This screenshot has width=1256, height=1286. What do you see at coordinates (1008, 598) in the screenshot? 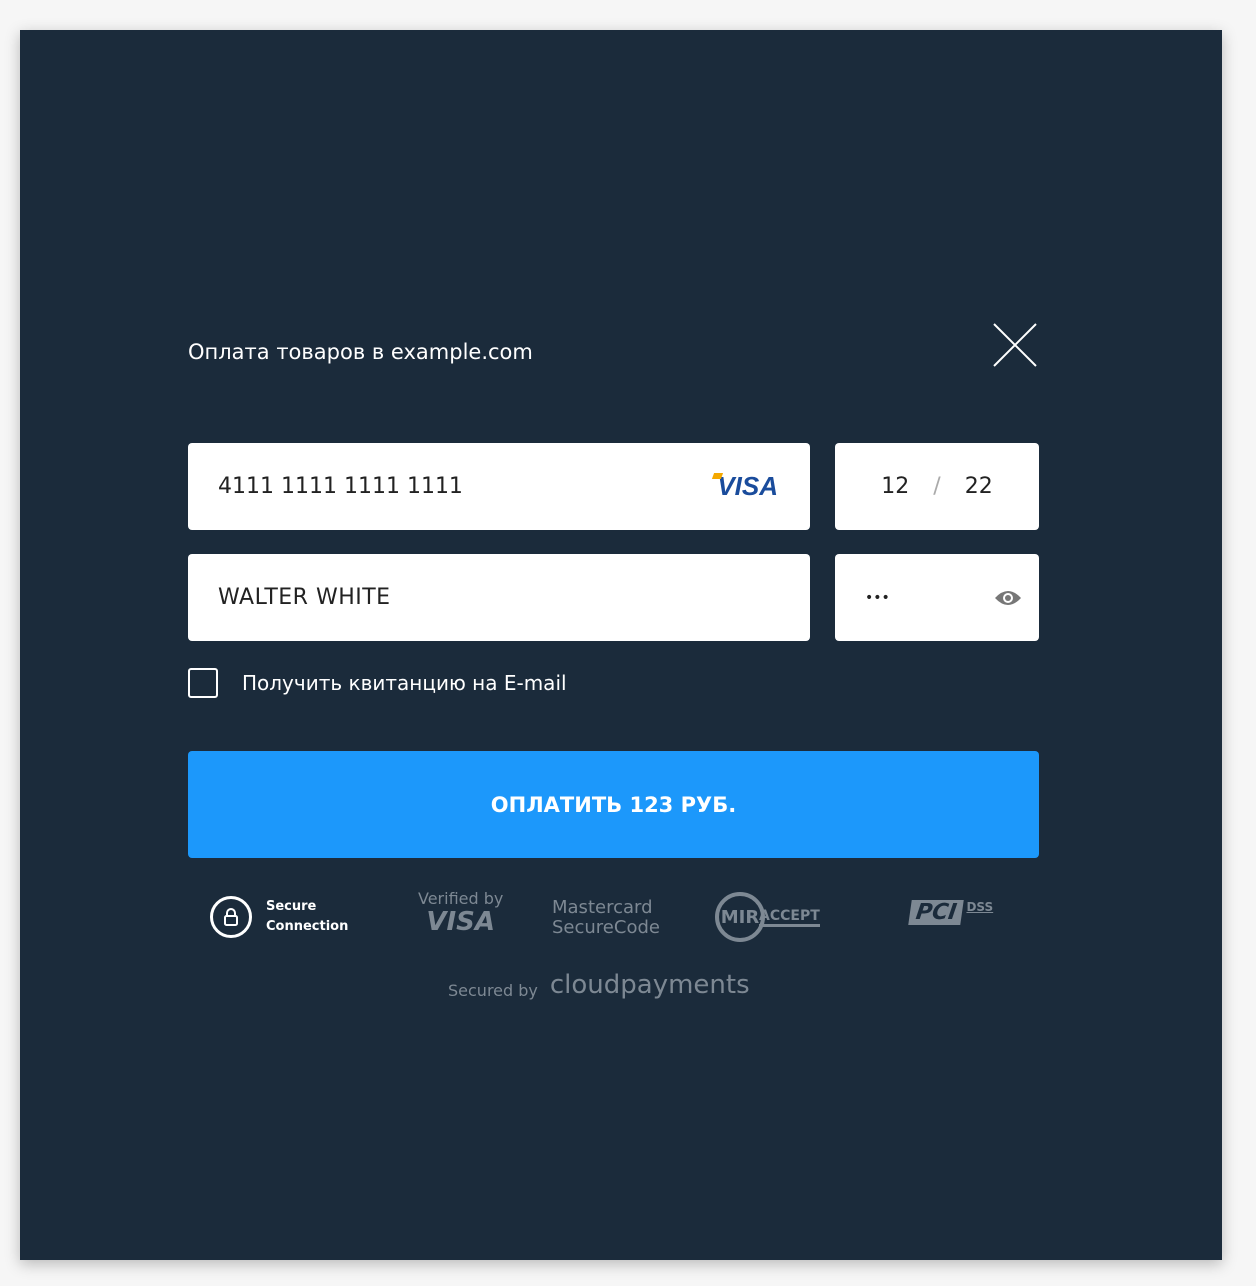
I see `eye-icon` at bounding box center [1008, 598].